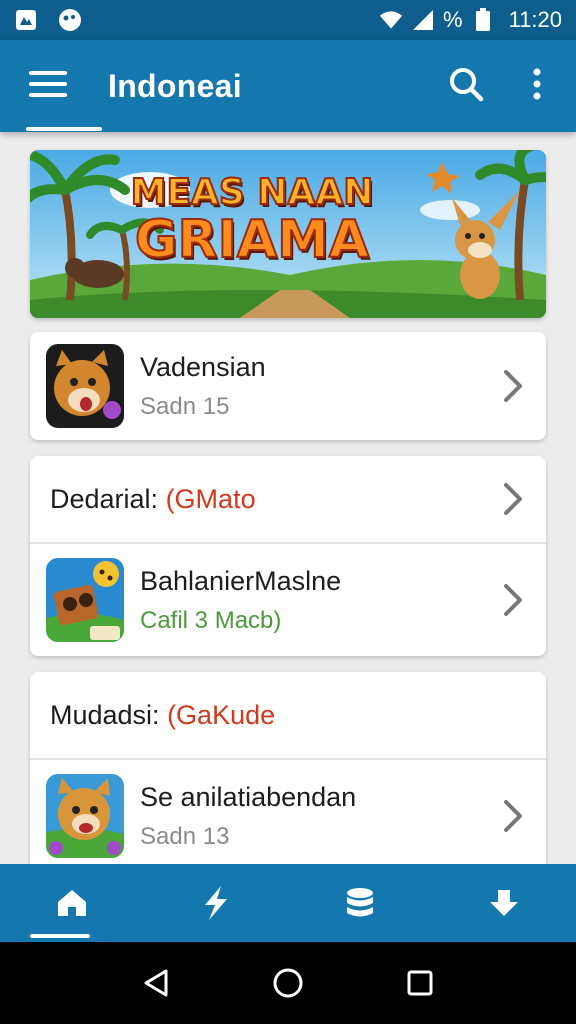 Image resolution: width=576 pixels, height=1024 pixels. Describe the element at coordinates (288, 20) in the screenshot. I see `status-bar: % 11:20` at that location.